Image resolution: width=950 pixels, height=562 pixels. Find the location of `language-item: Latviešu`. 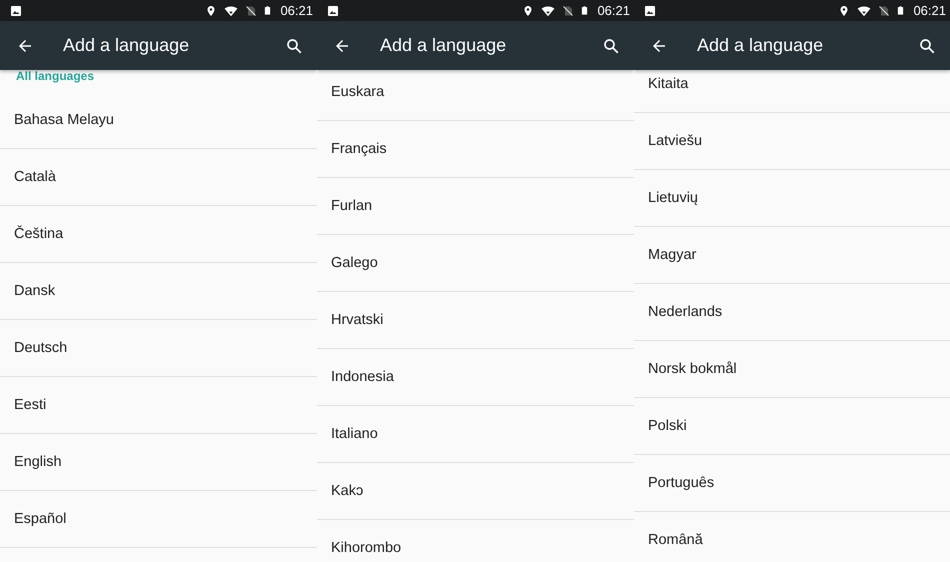

language-item: Latviešu is located at coordinates (792, 141).